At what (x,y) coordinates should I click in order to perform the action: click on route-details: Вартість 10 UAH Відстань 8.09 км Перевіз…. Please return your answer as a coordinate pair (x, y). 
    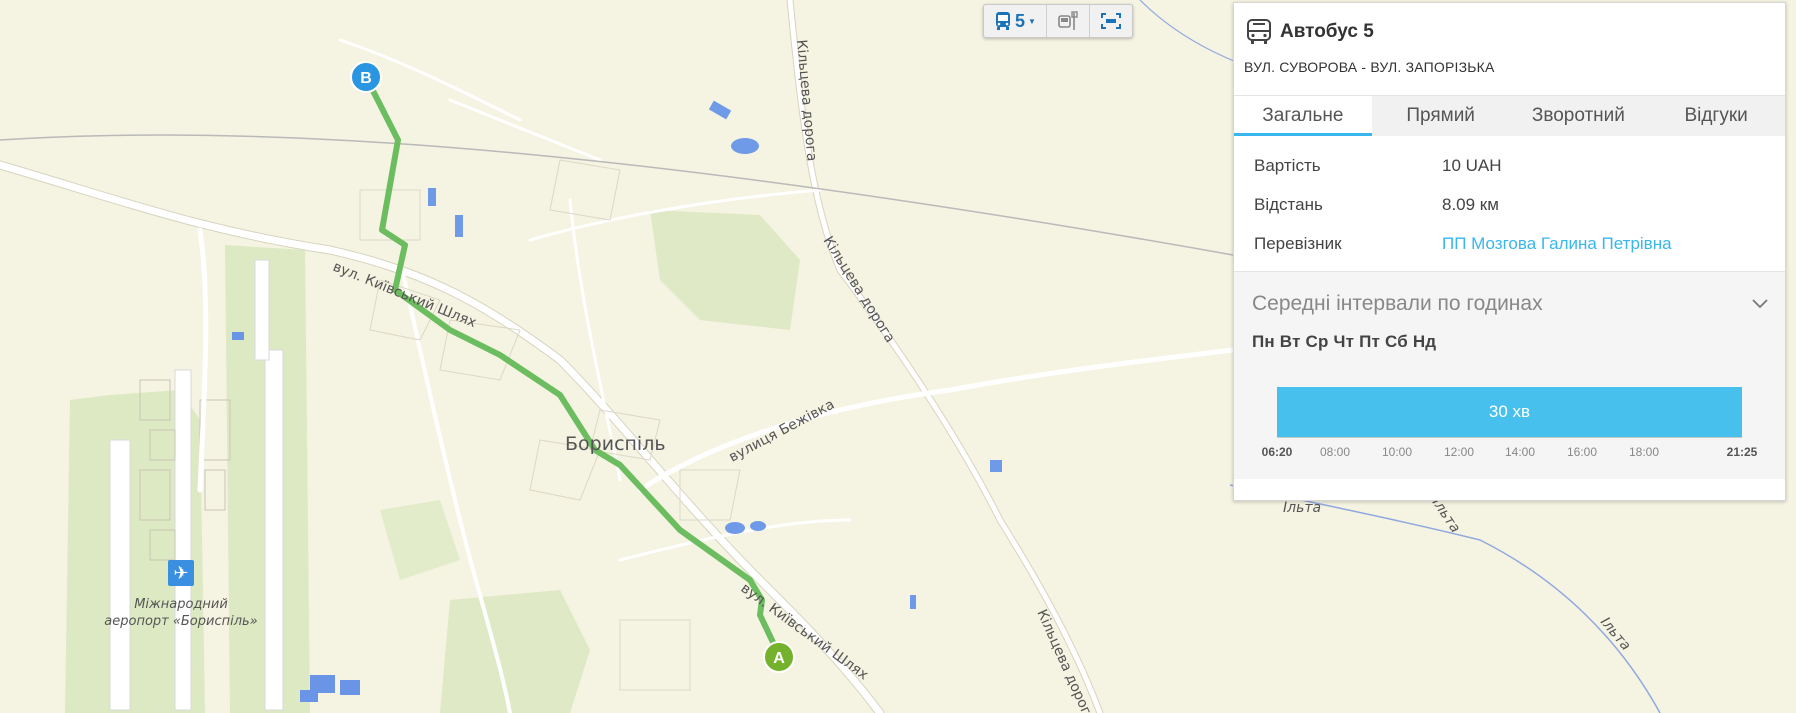
    Looking at the image, I should click on (1509, 203).